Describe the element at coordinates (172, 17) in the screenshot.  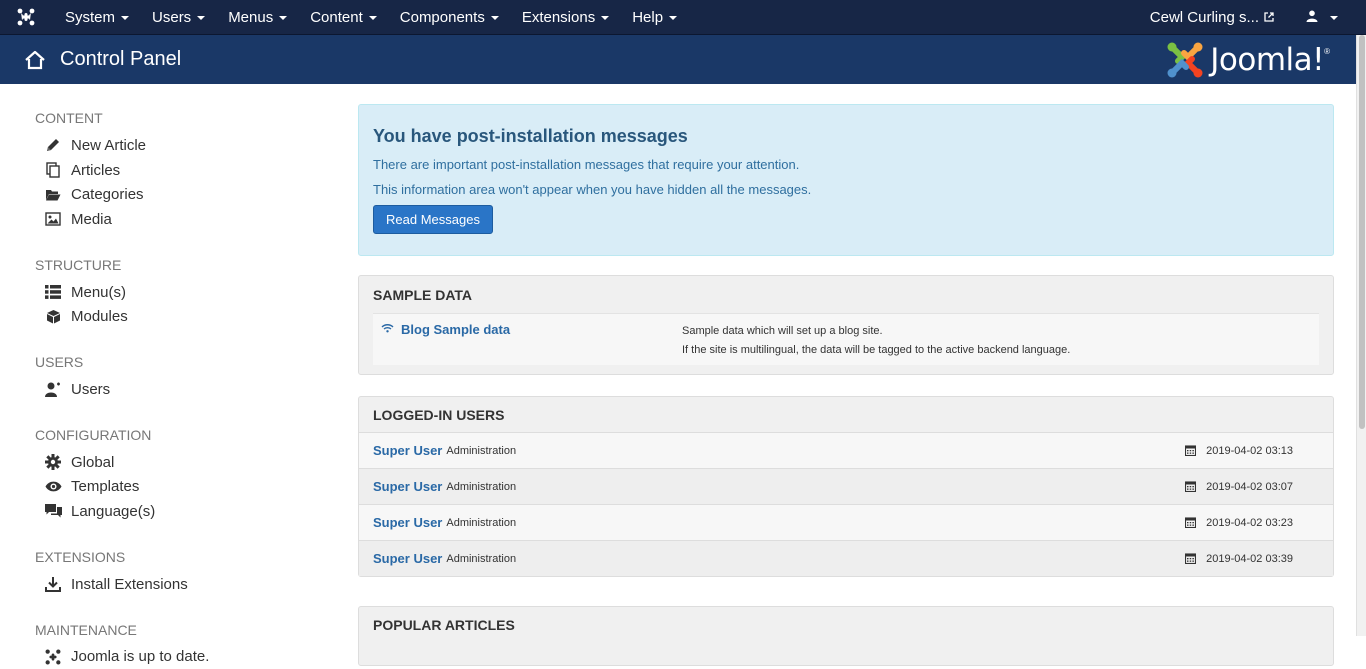
I see `menu-label: Users` at that location.